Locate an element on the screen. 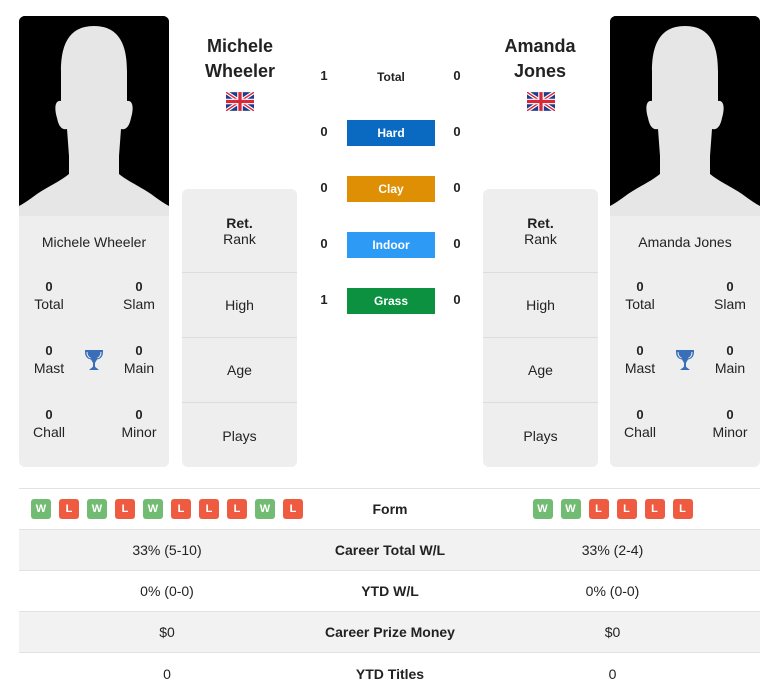 Image resolution: width=779 pixels, height=699 pixels. table-row: 0% (0-0) YTD W/L 0% (0-0) is located at coordinates (389, 591).